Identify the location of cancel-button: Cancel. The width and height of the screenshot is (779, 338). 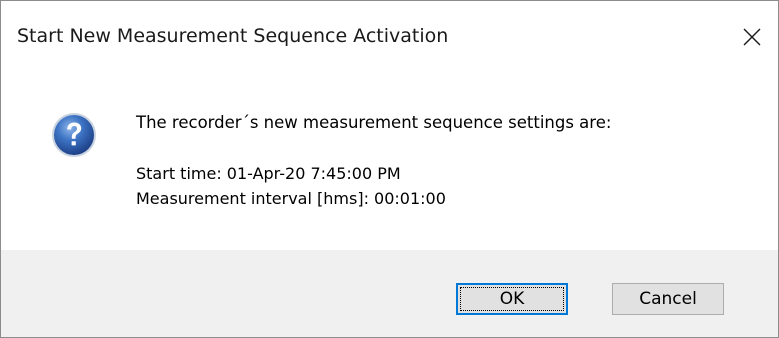
(668, 299).